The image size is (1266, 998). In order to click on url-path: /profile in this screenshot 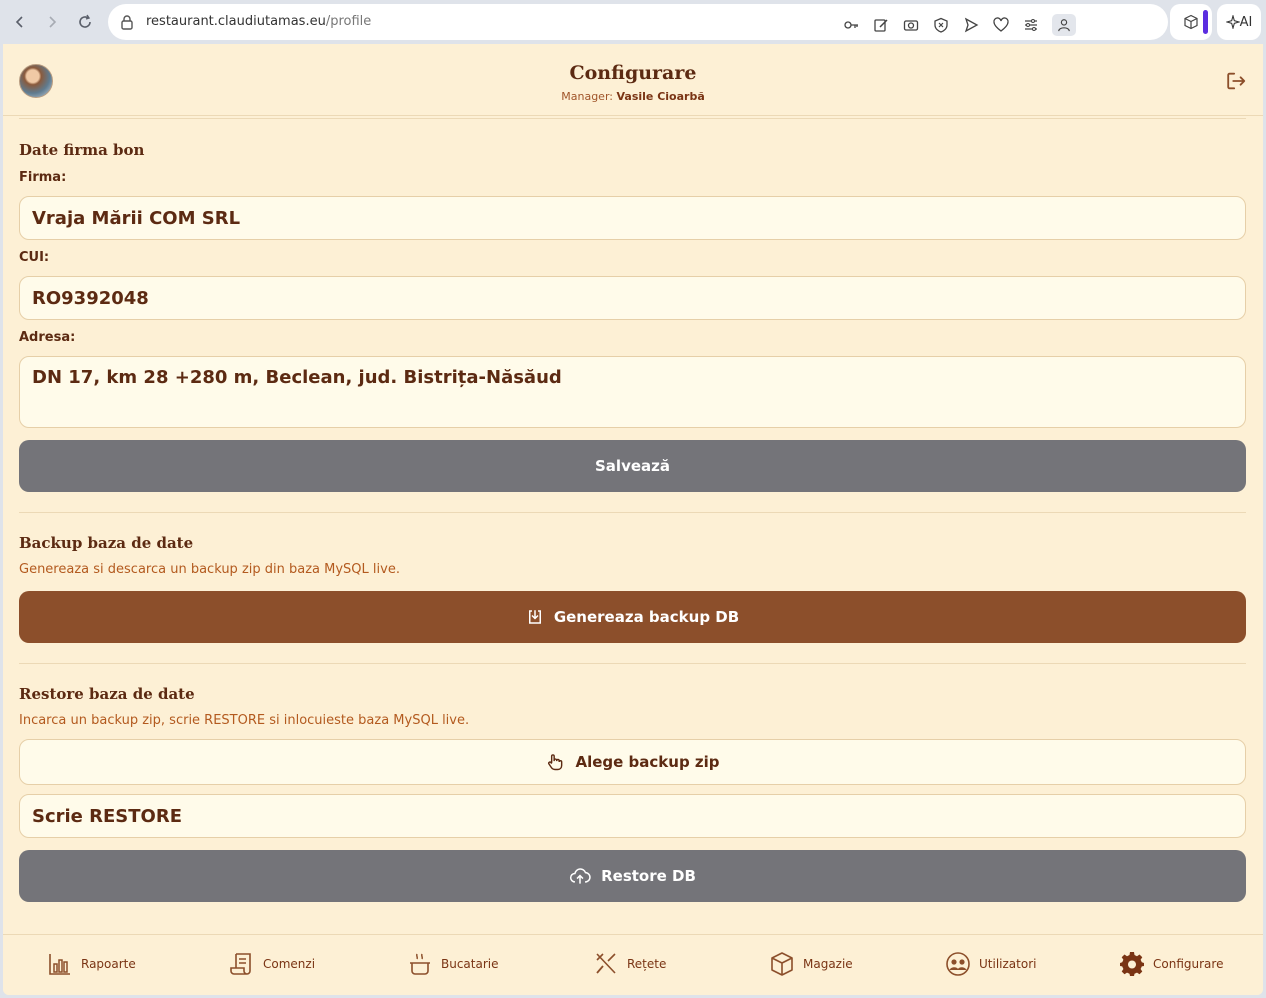, I will do `click(348, 21)`.